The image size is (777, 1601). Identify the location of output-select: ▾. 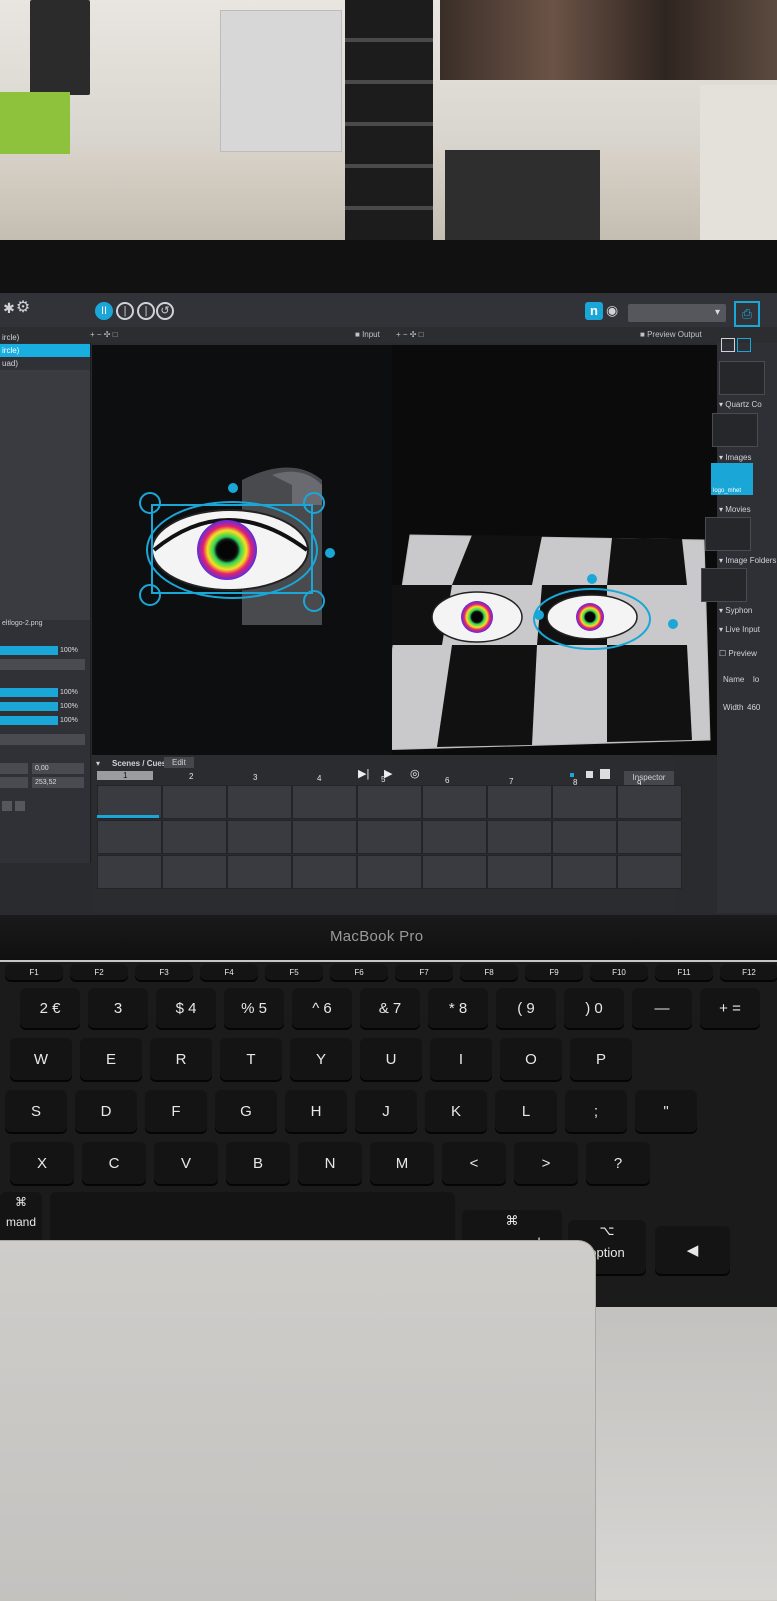
(677, 313).